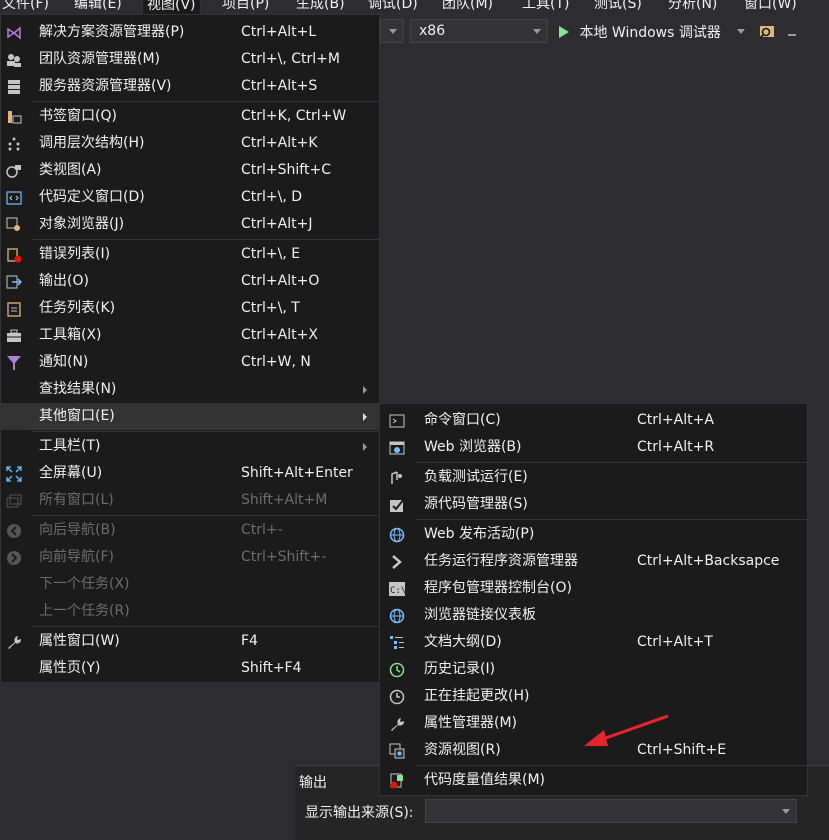  Describe the element at coordinates (171, 7) in the screenshot. I see `menu-view: 视图(V)` at that location.